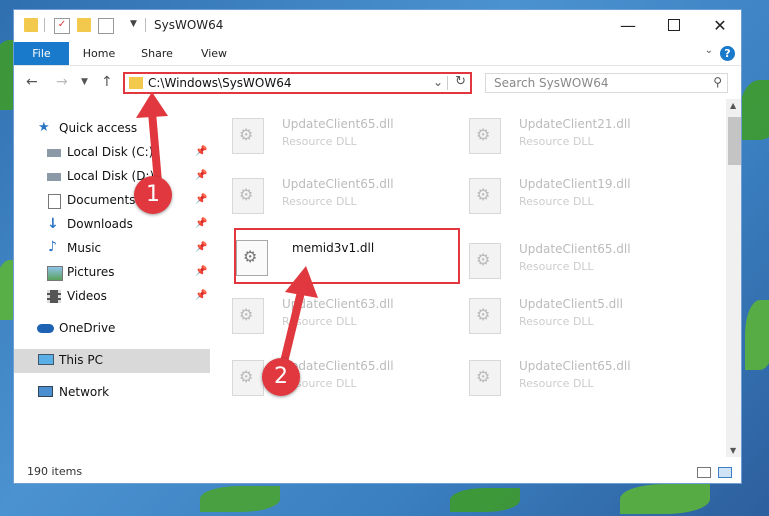 The width and height of the screenshot is (769, 516). I want to click on sidebar-item-videos: Videos 📌, so click(112, 297).